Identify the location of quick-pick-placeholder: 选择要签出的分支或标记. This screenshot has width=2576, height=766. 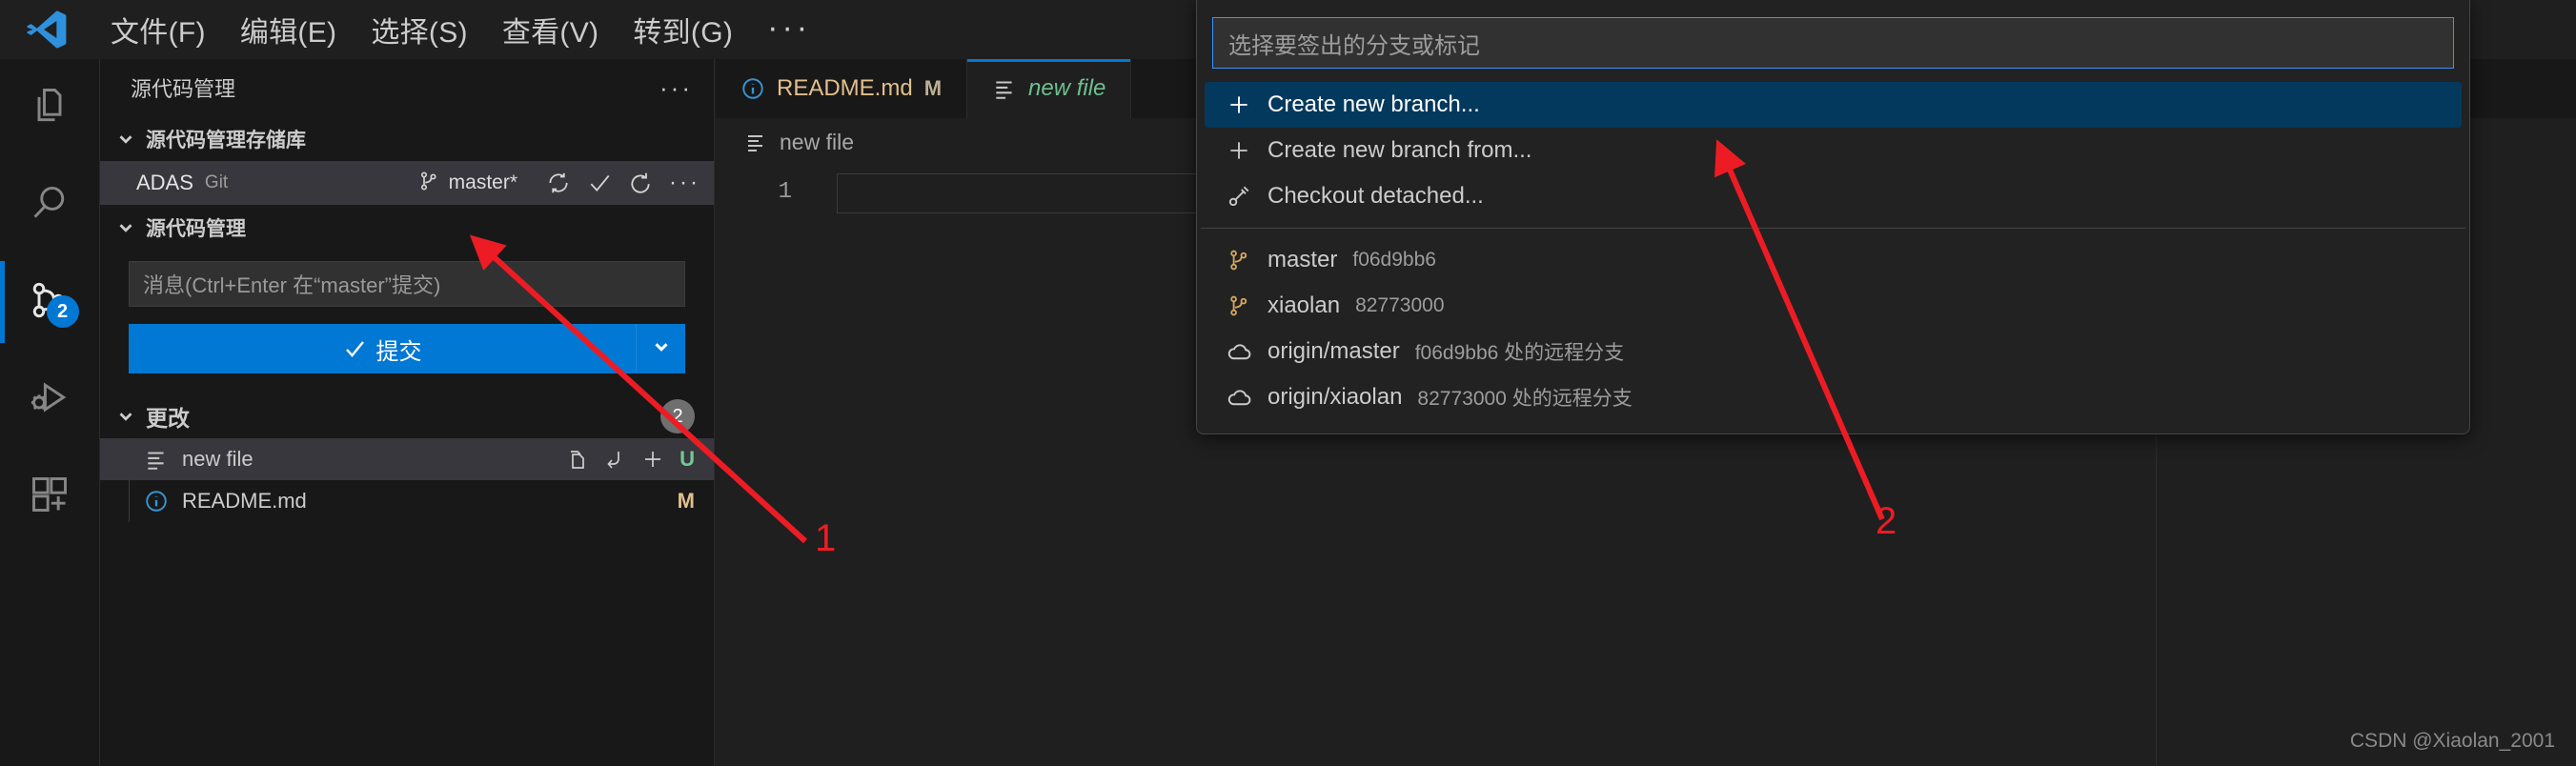
(1354, 45).